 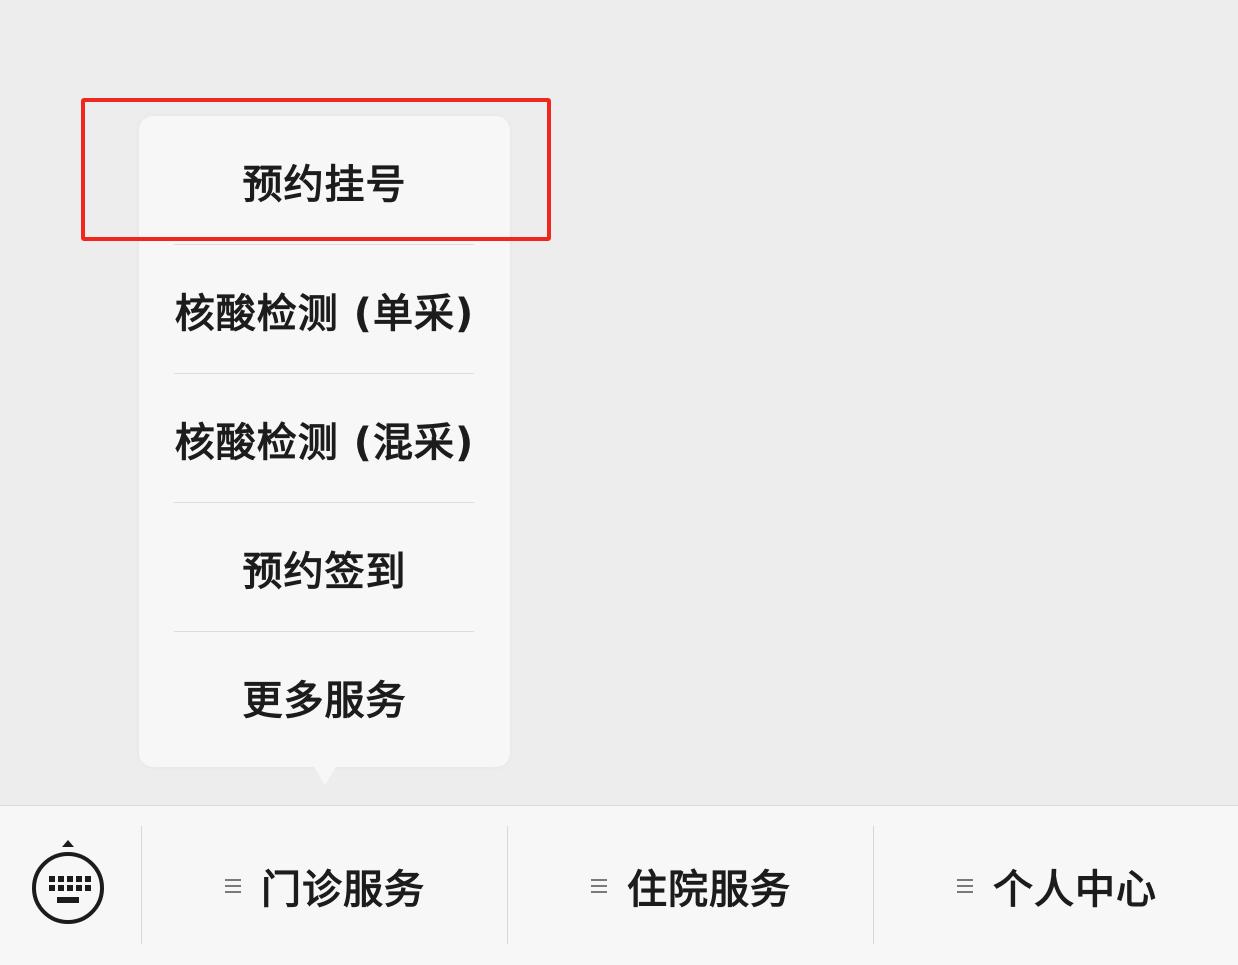 What do you see at coordinates (68, 882) in the screenshot?
I see `keyboard-switch-icon` at bounding box center [68, 882].